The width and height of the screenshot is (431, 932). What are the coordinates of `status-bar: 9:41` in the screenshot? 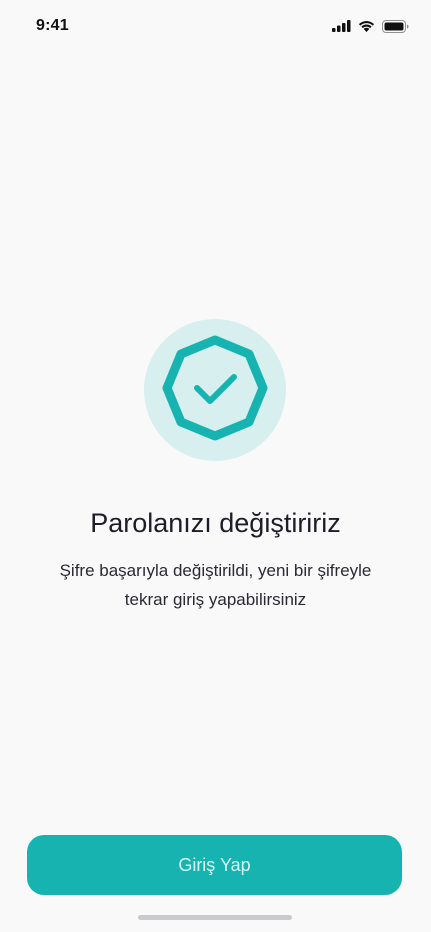 It's located at (215, 26).